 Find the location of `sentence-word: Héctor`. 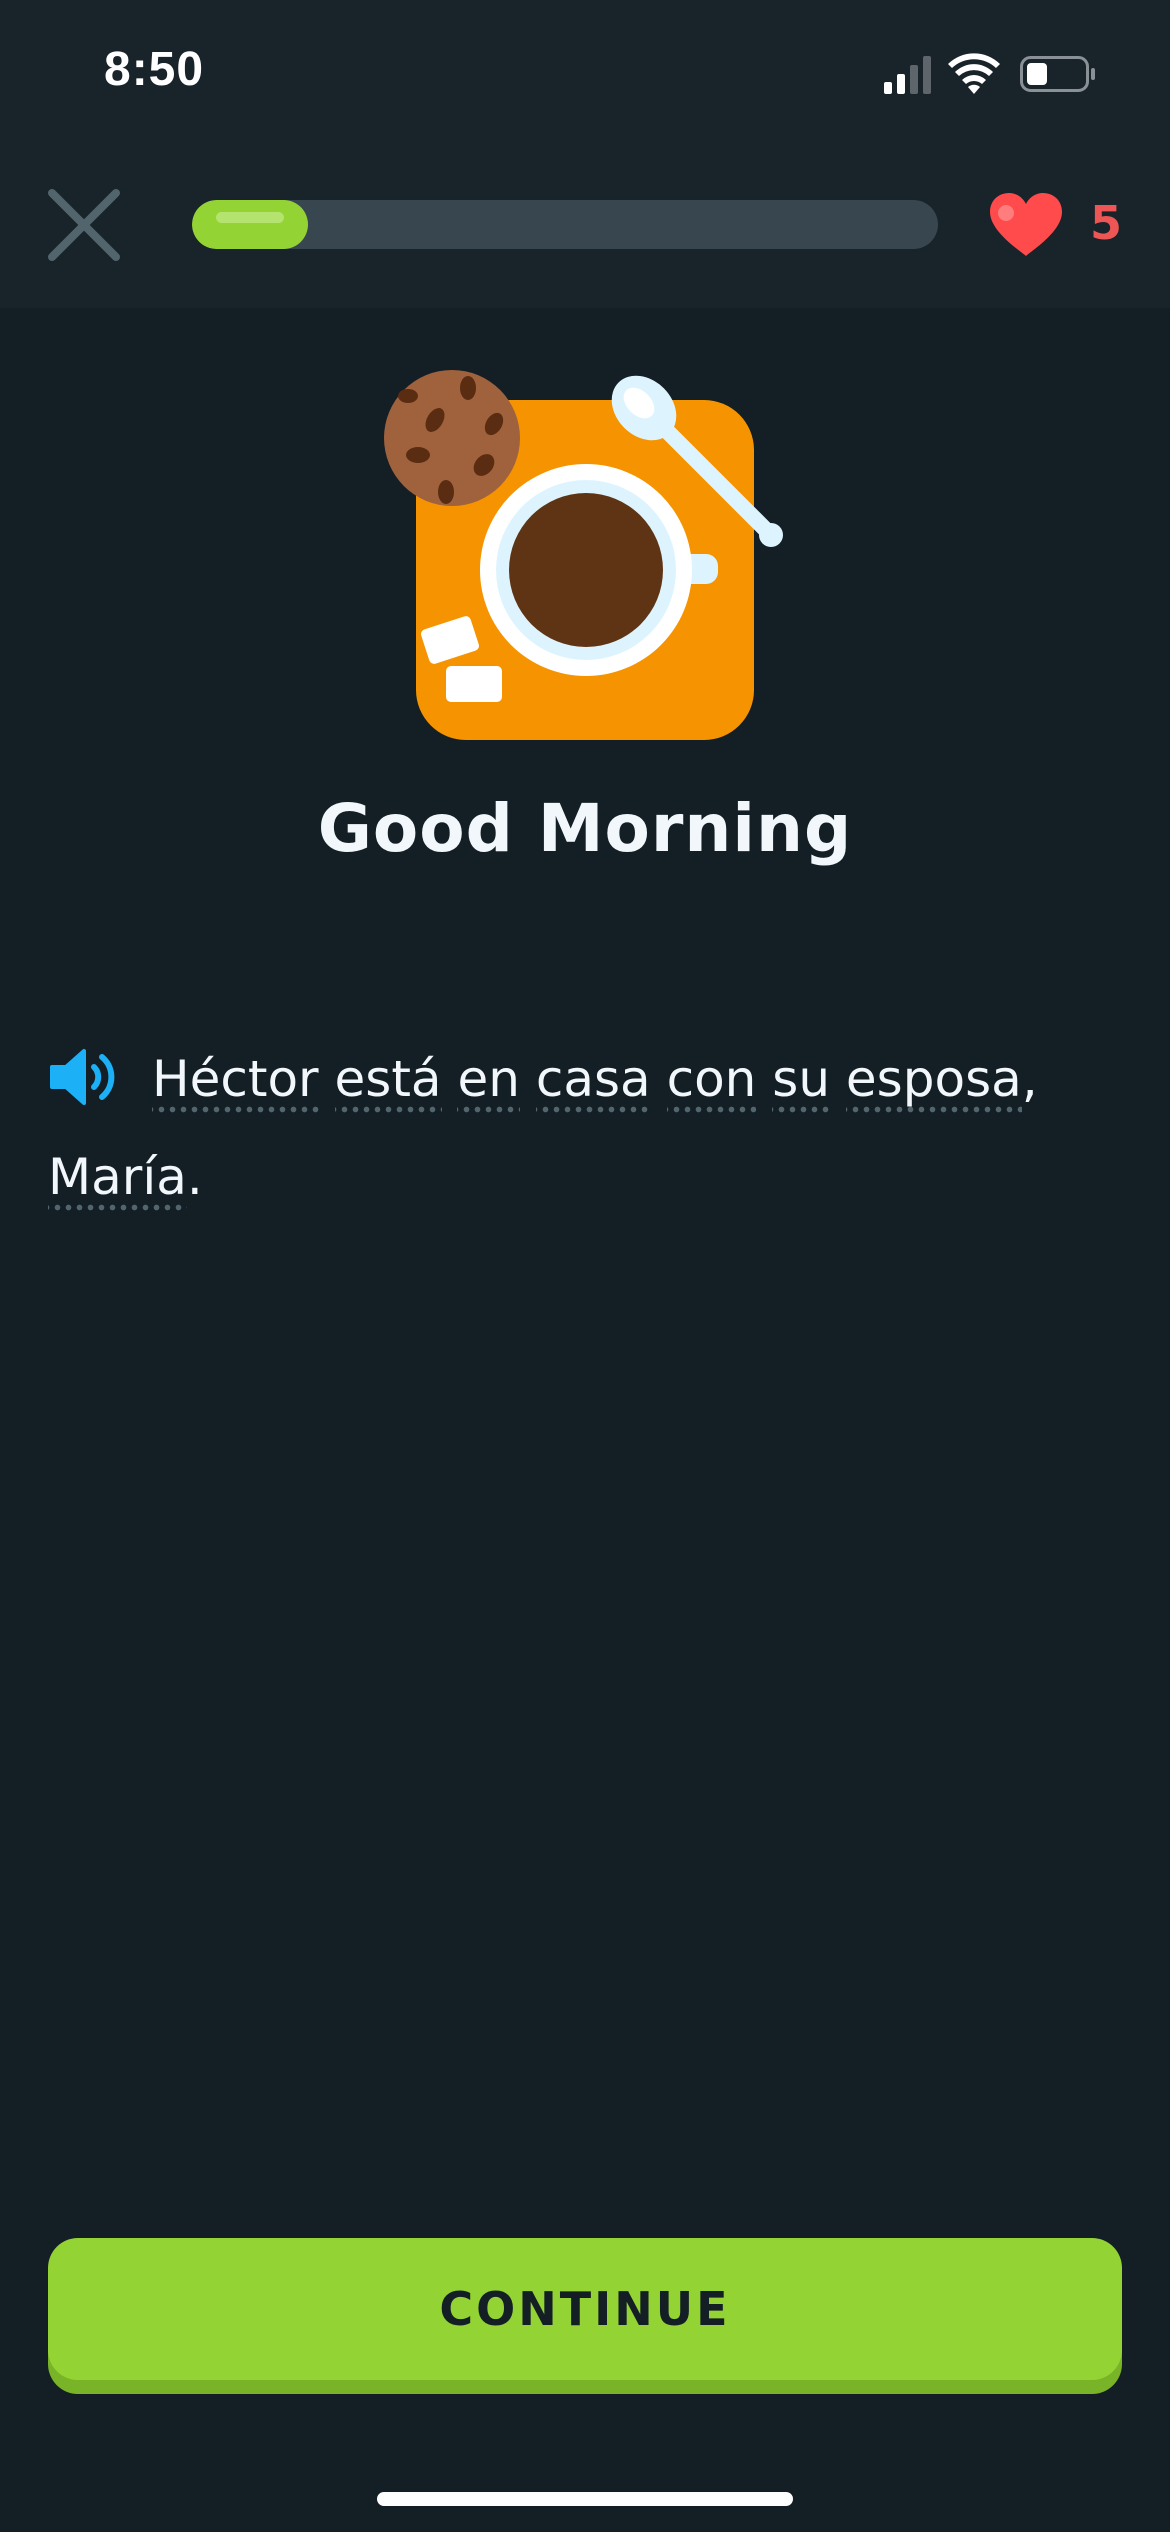

sentence-word: Héctor is located at coordinates (235, 1082).